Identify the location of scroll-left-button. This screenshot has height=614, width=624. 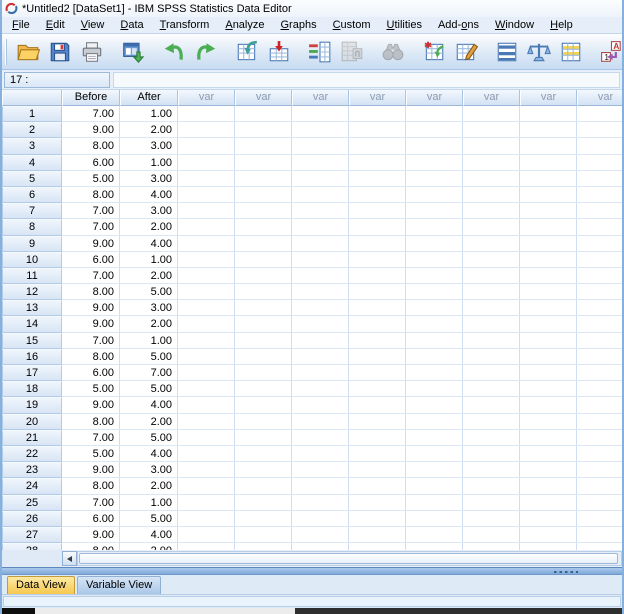
(69, 558).